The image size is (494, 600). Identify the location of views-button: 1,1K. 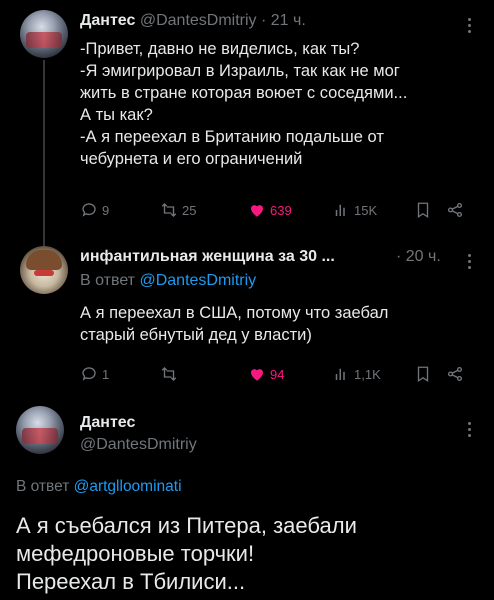
(356, 374).